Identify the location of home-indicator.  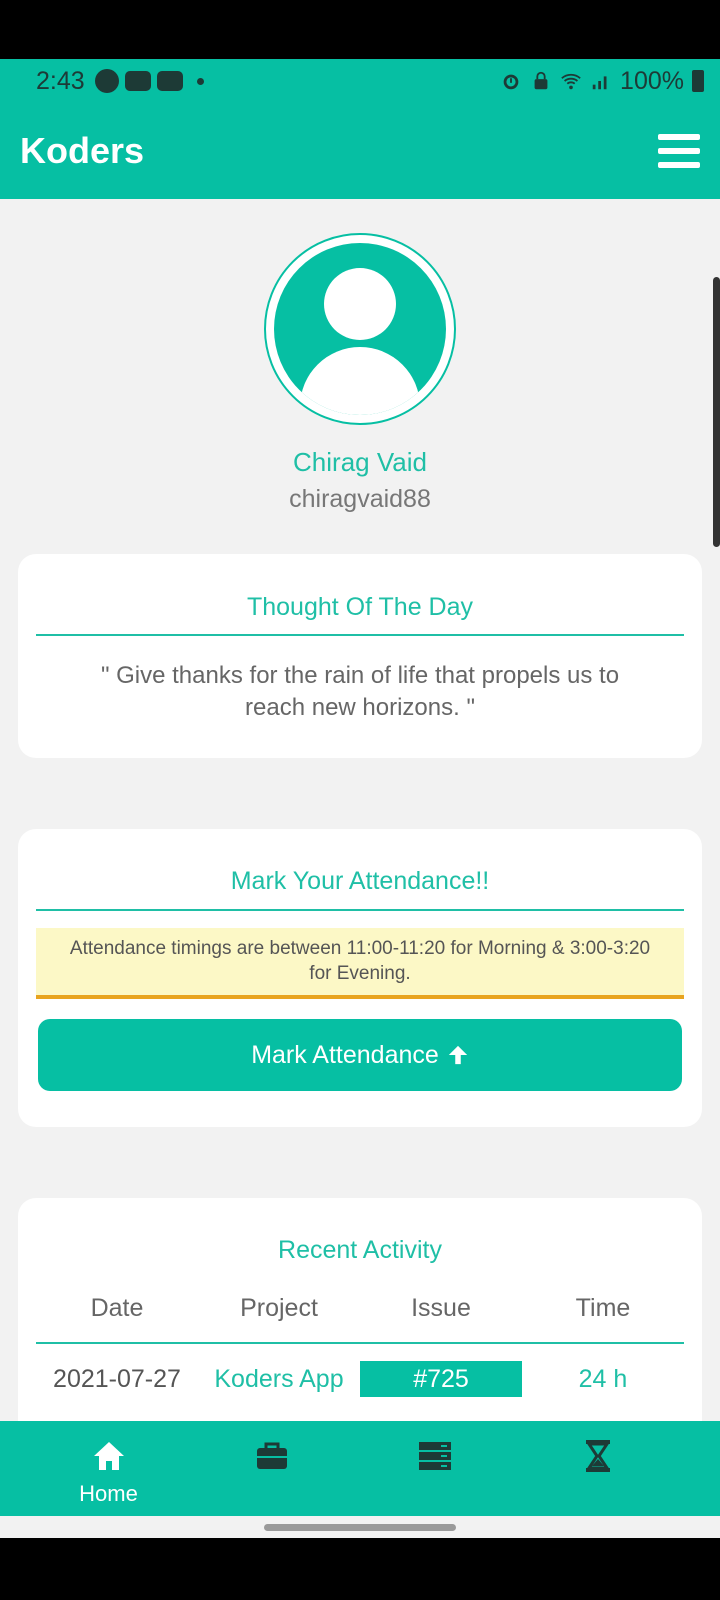
(360, 1527).